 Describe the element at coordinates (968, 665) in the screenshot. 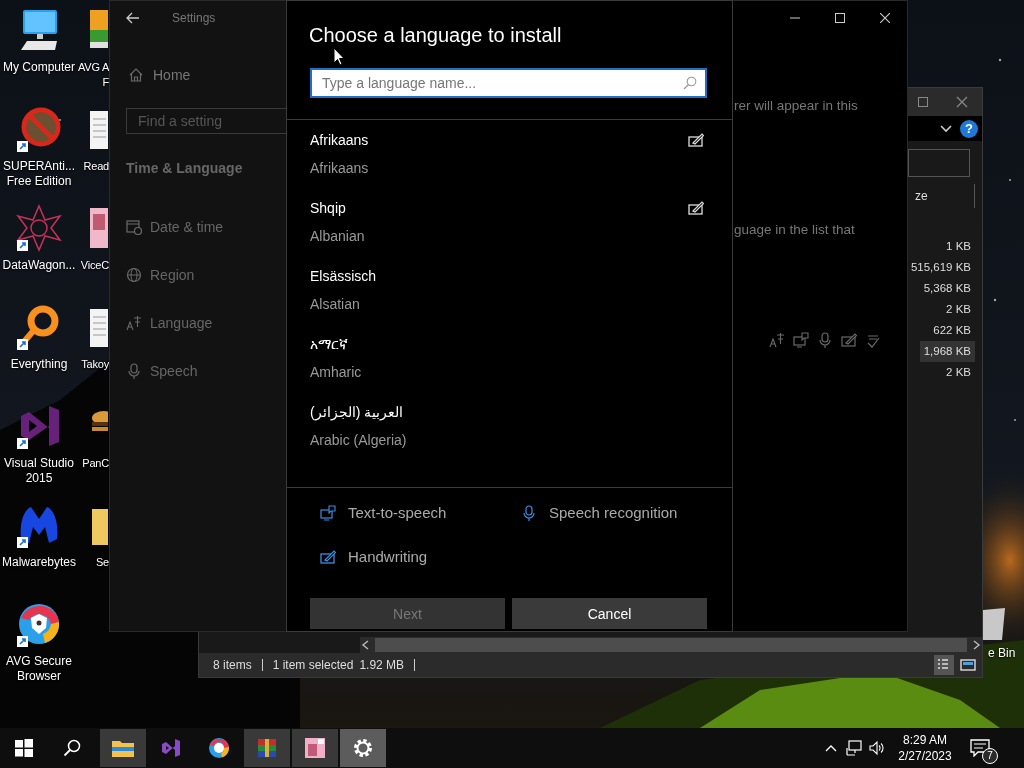

I see `tiles-view-icon` at that location.